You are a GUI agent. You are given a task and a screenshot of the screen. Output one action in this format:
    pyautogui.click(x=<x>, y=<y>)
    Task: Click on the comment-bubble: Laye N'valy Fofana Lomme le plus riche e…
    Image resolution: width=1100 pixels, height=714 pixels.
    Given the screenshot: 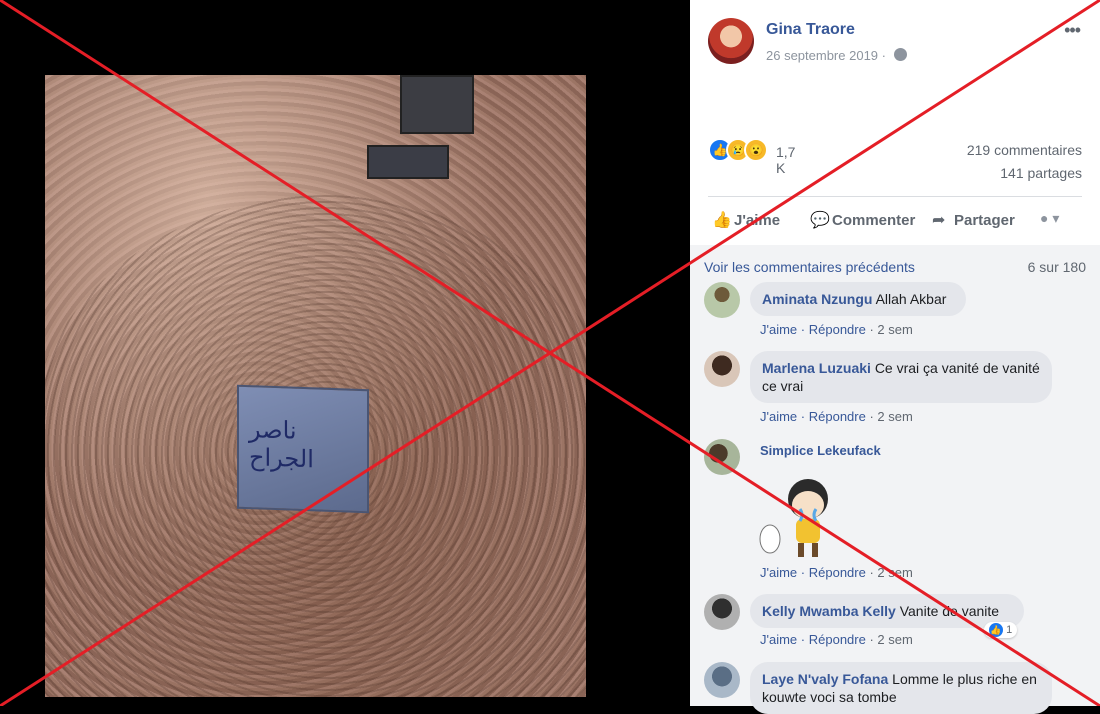 What is the action you would take?
    pyautogui.click(x=901, y=688)
    